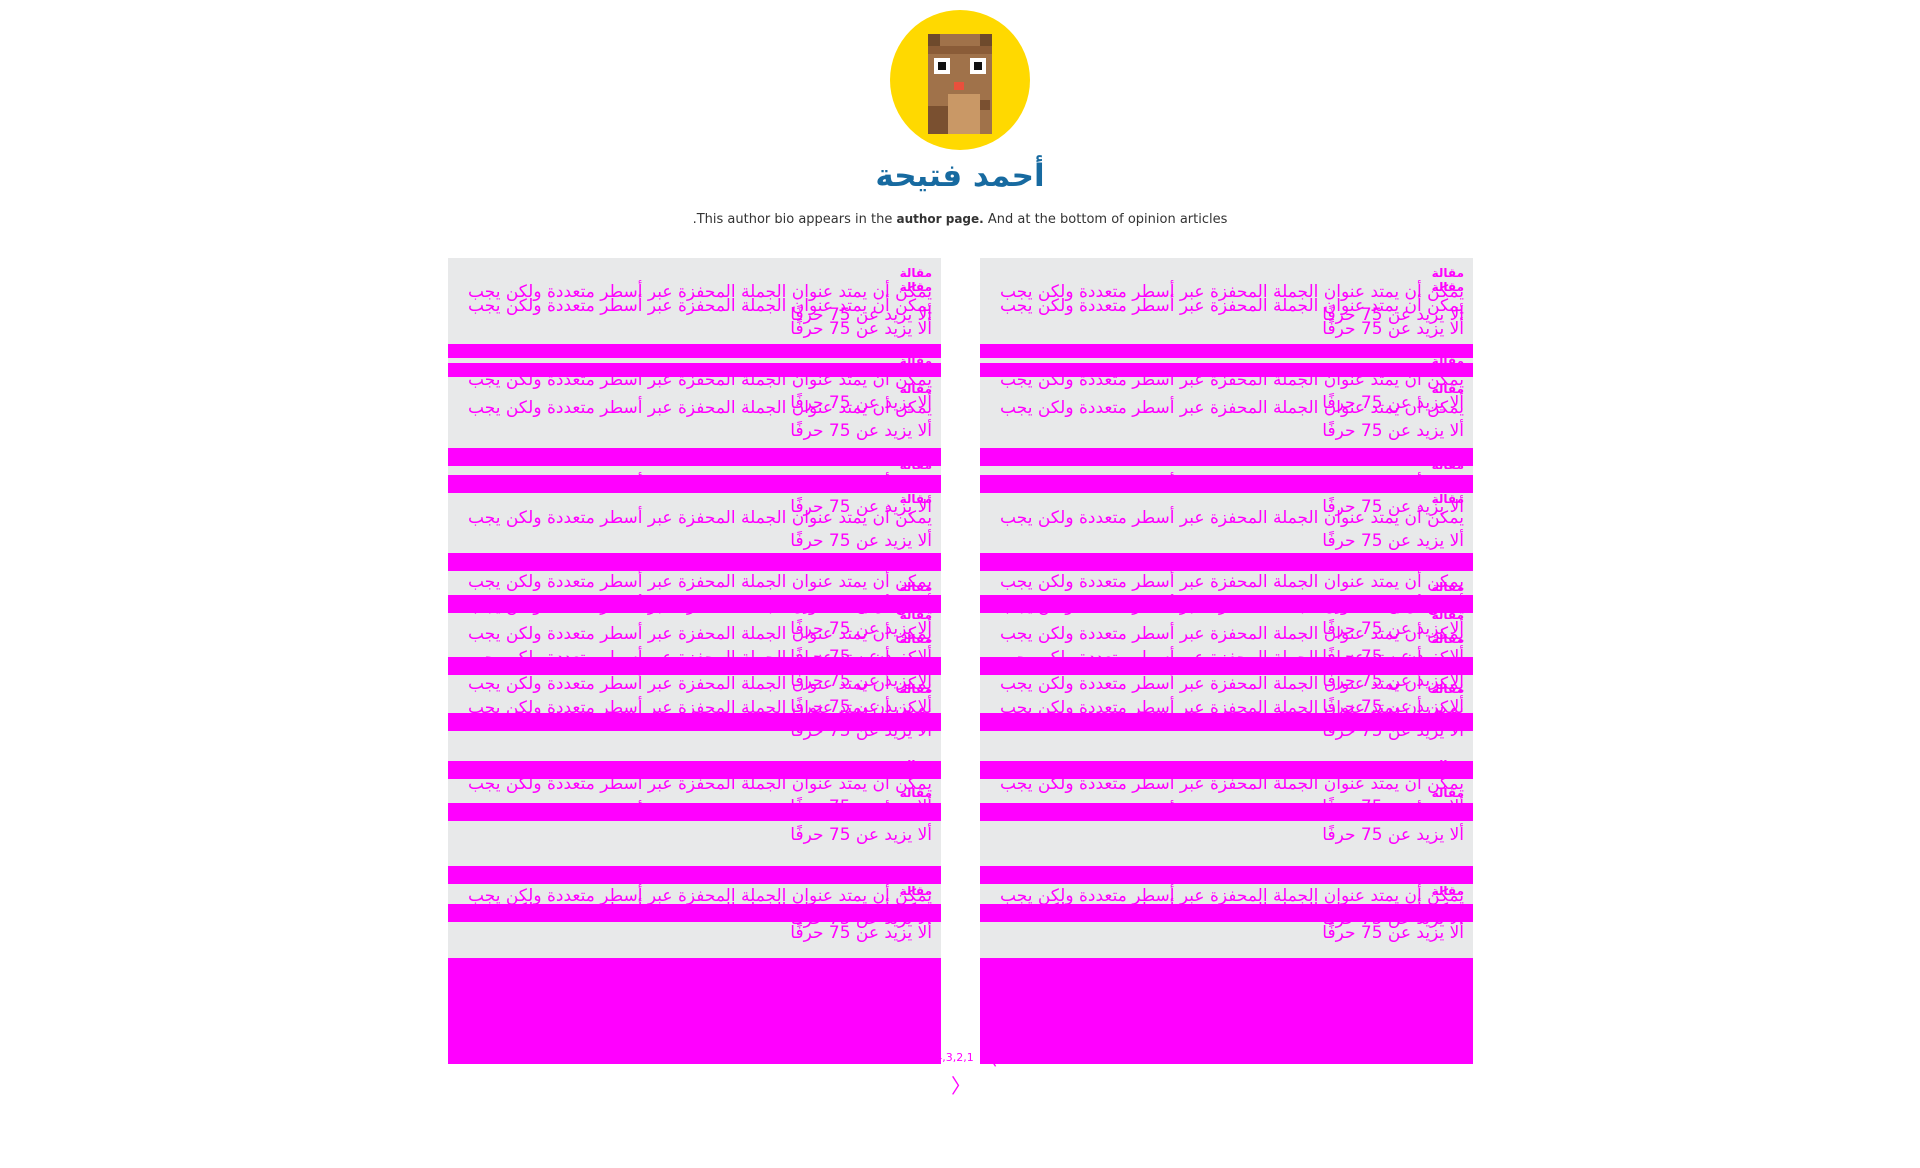 This screenshot has width=1920, height=1168. What do you see at coordinates (939, 219) in the screenshot?
I see `author-page-link: author page.` at bounding box center [939, 219].